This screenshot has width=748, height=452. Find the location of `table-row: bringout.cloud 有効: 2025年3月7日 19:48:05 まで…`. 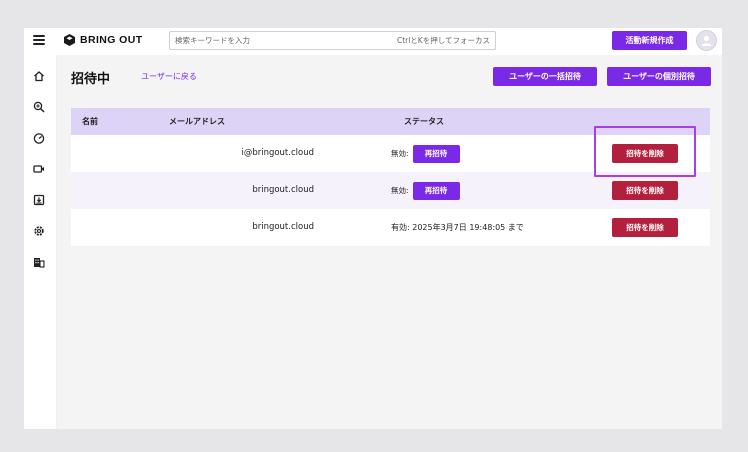

table-row: bringout.cloud 有効: 2025年3月7日 19:48:05 まで… is located at coordinates (390, 227).